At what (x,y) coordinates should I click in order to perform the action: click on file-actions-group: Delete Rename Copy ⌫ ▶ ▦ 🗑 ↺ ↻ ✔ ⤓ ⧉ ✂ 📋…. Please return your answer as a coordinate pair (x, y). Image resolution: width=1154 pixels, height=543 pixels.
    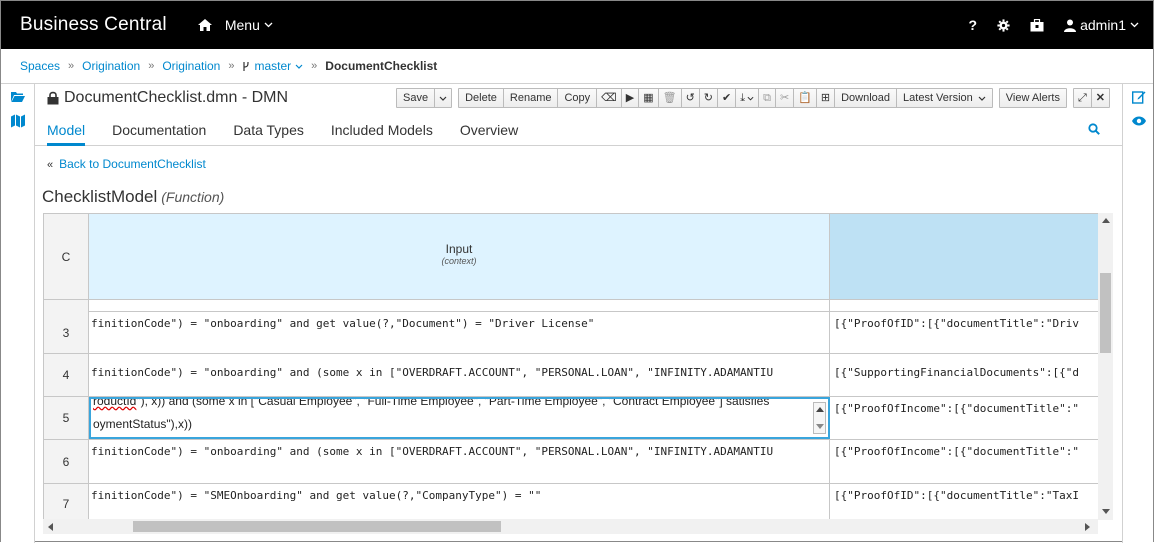
    Looking at the image, I should click on (725, 98).